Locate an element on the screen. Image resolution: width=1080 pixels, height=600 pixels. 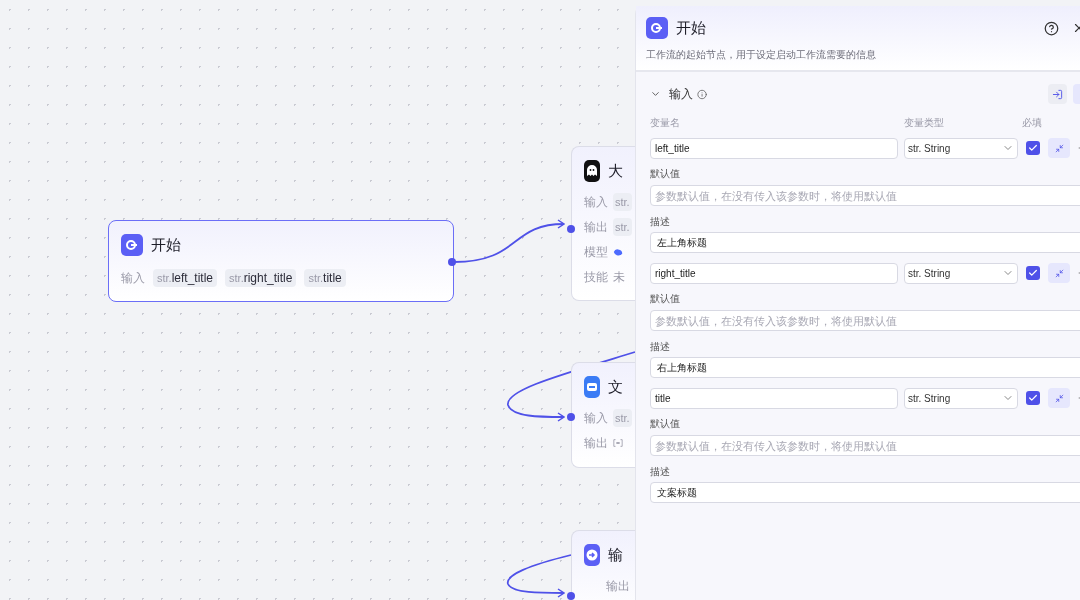
row-value: 未 is located at coordinates (619, 277).